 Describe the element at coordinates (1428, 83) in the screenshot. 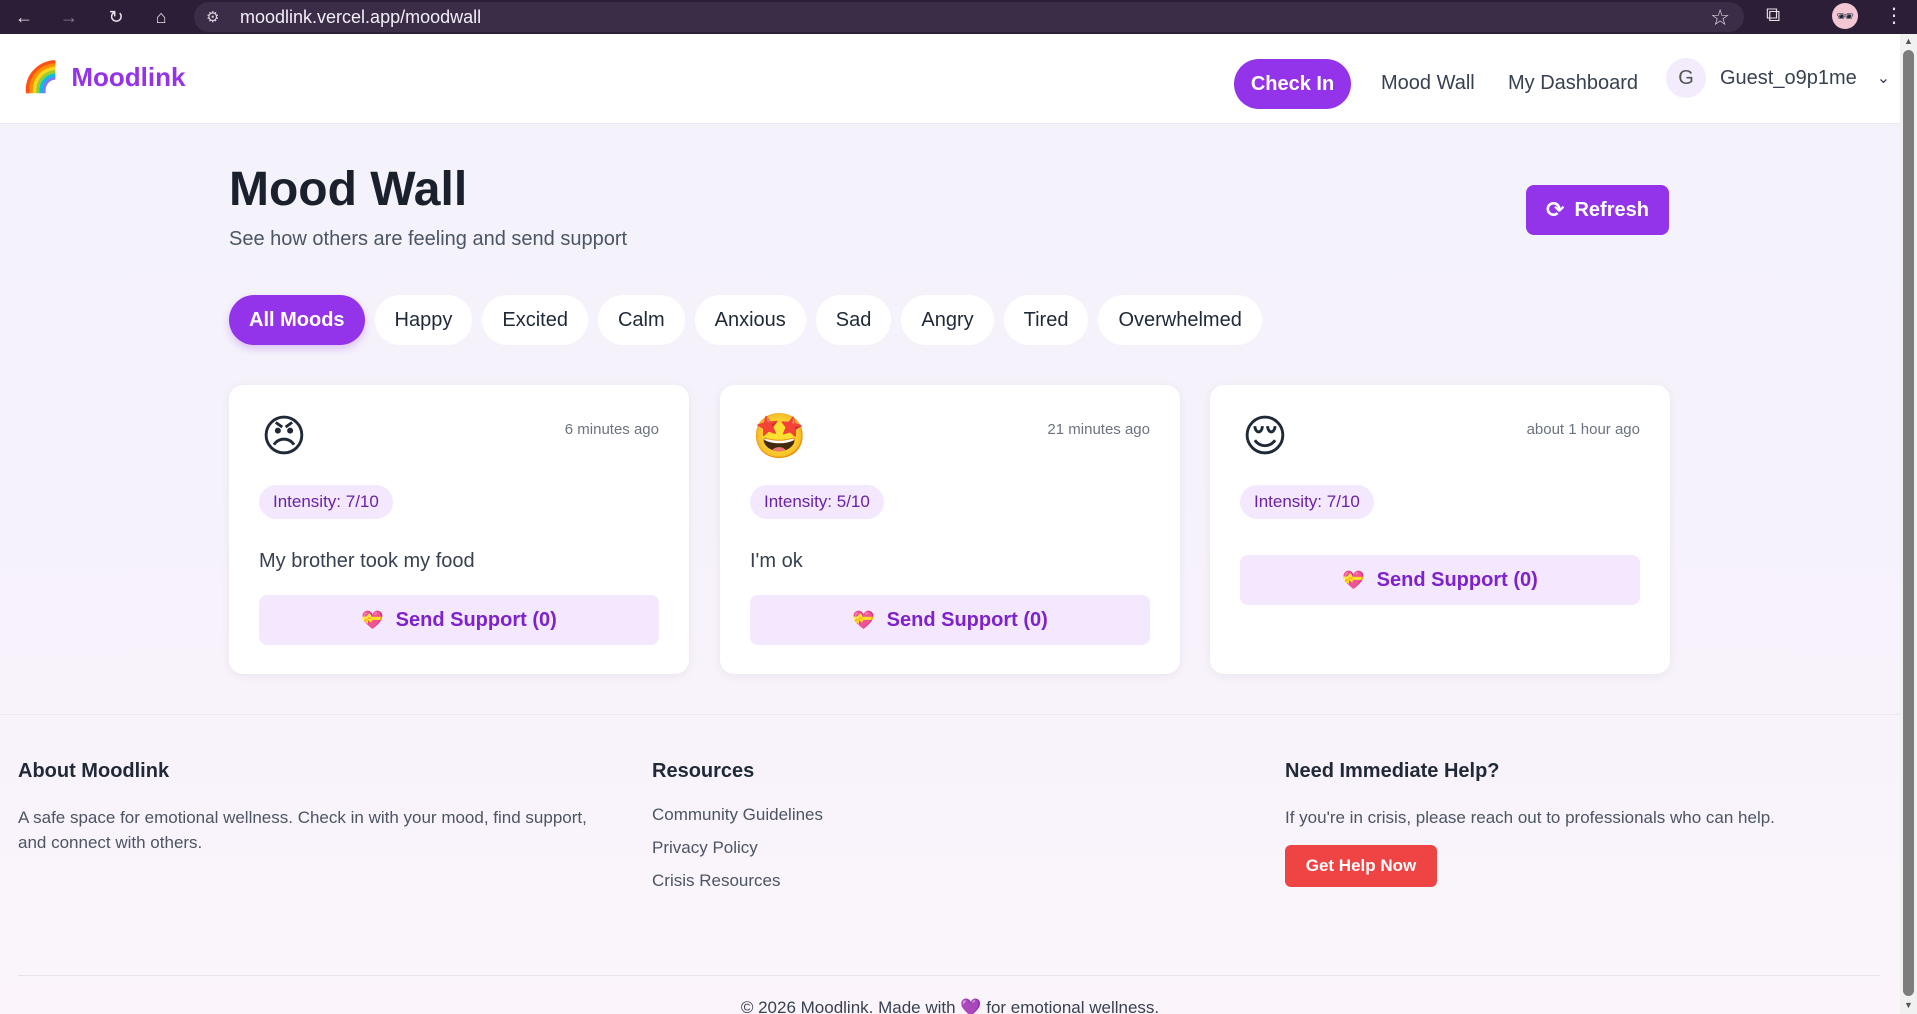

I see `nav-mood-wall: Mood Wall` at that location.